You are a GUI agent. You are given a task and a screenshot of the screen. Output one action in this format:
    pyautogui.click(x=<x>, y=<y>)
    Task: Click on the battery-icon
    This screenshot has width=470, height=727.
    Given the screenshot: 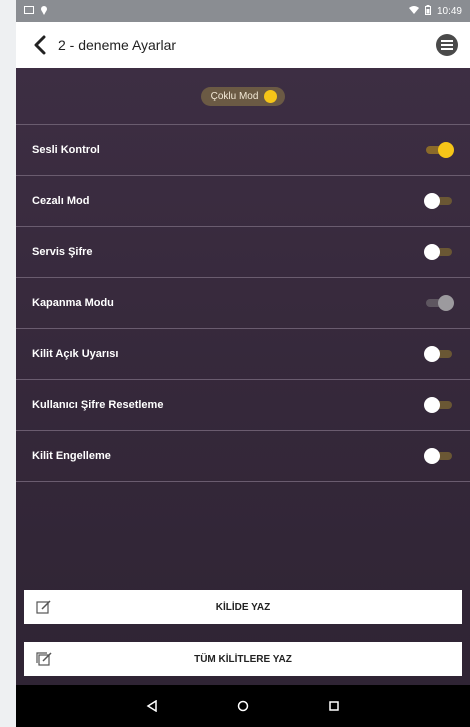 What is the action you would take?
    pyautogui.click(x=427, y=11)
    